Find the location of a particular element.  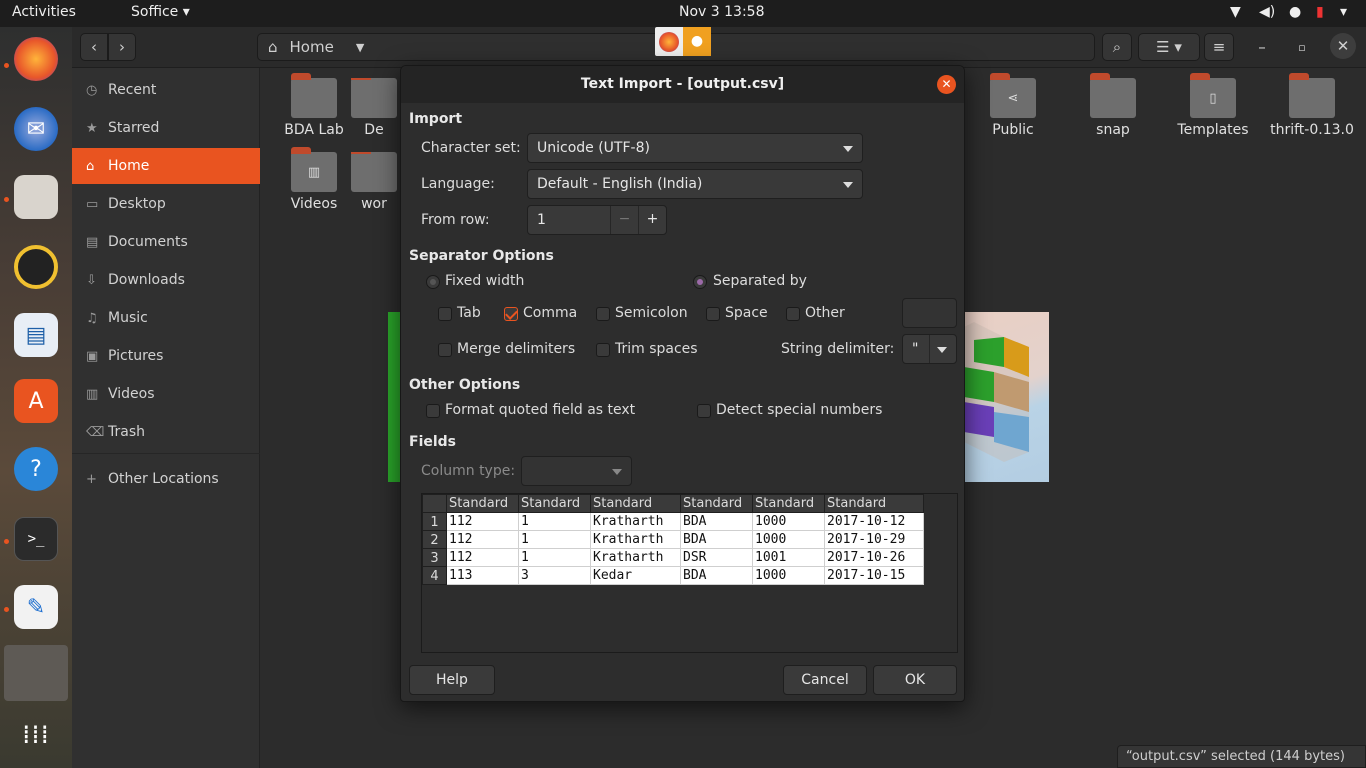

chevron-down-icon: ▼ is located at coordinates (360, 47).